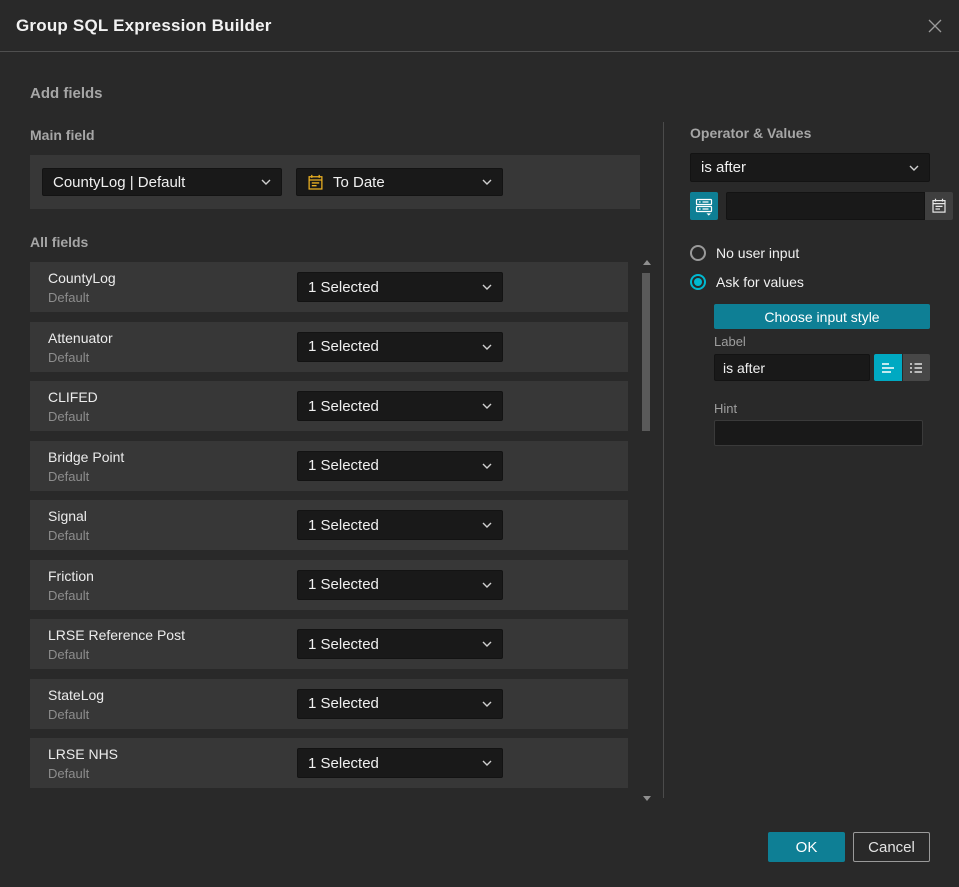  I want to click on operator-select: is after, so click(810, 167).